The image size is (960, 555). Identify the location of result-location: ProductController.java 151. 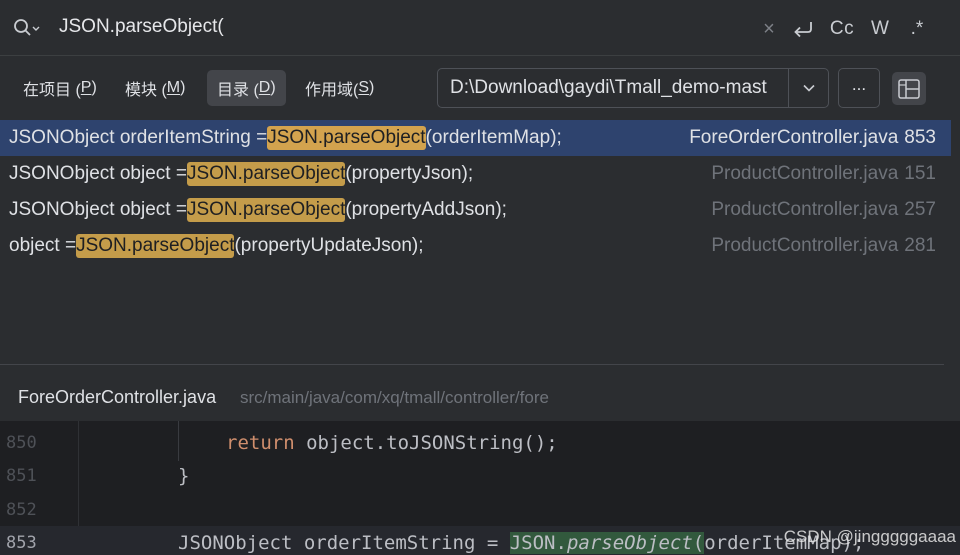
(823, 174).